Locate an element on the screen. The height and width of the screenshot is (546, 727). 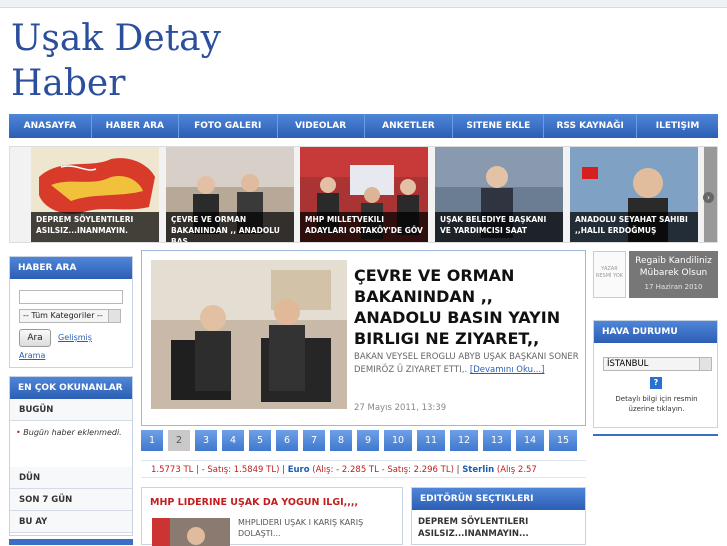
advanced-search-link: Gelişmiş is located at coordinates (75, 337).